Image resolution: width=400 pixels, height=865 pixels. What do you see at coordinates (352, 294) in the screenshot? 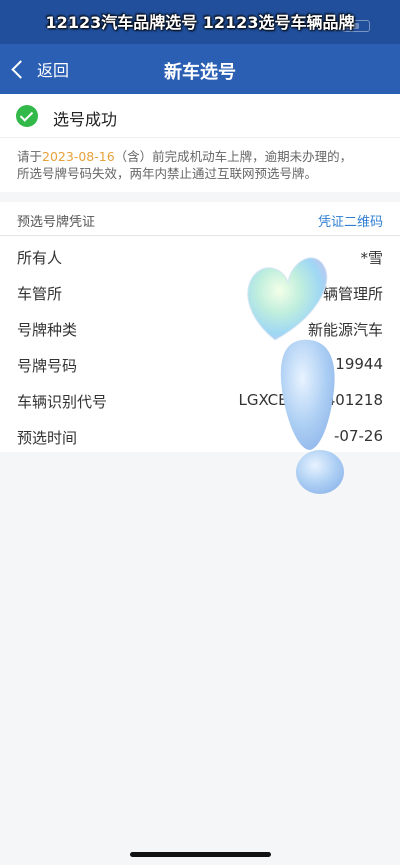
I see `info-value: 辆管理所` at bounding box center [352, 294].